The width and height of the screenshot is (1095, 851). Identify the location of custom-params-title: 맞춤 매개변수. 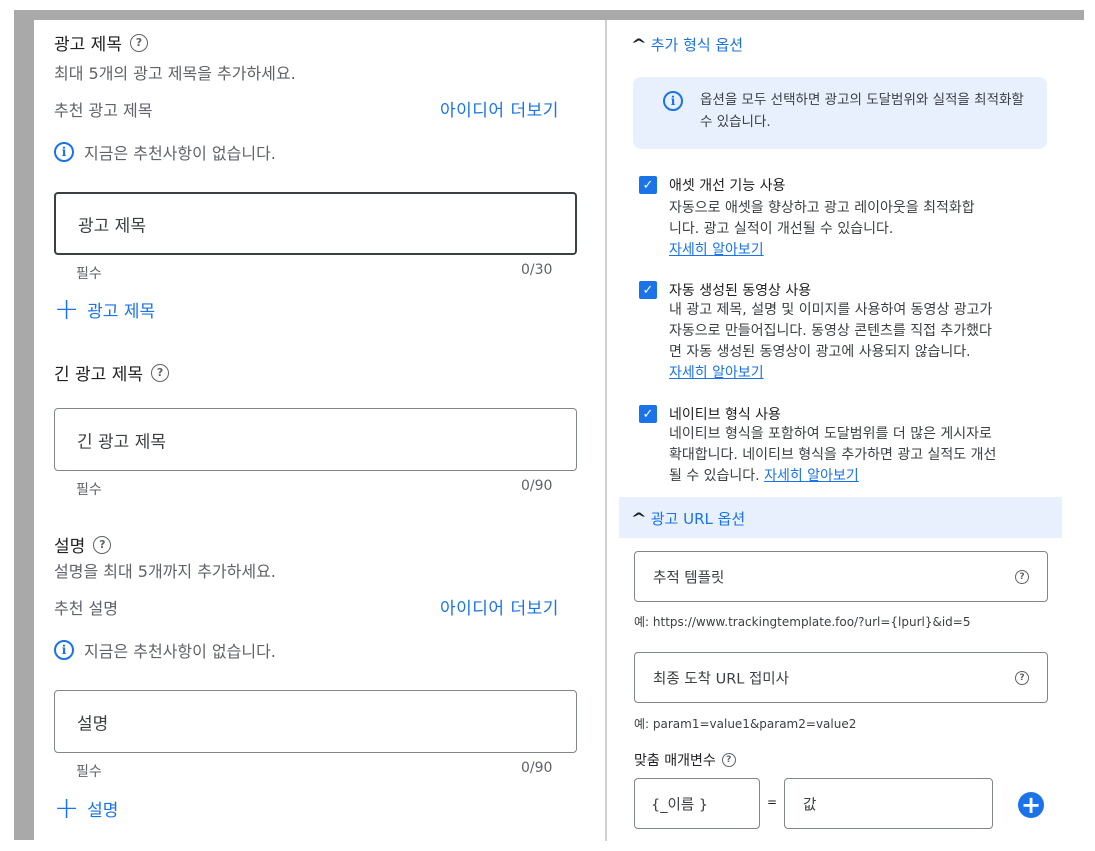
(675, 761).